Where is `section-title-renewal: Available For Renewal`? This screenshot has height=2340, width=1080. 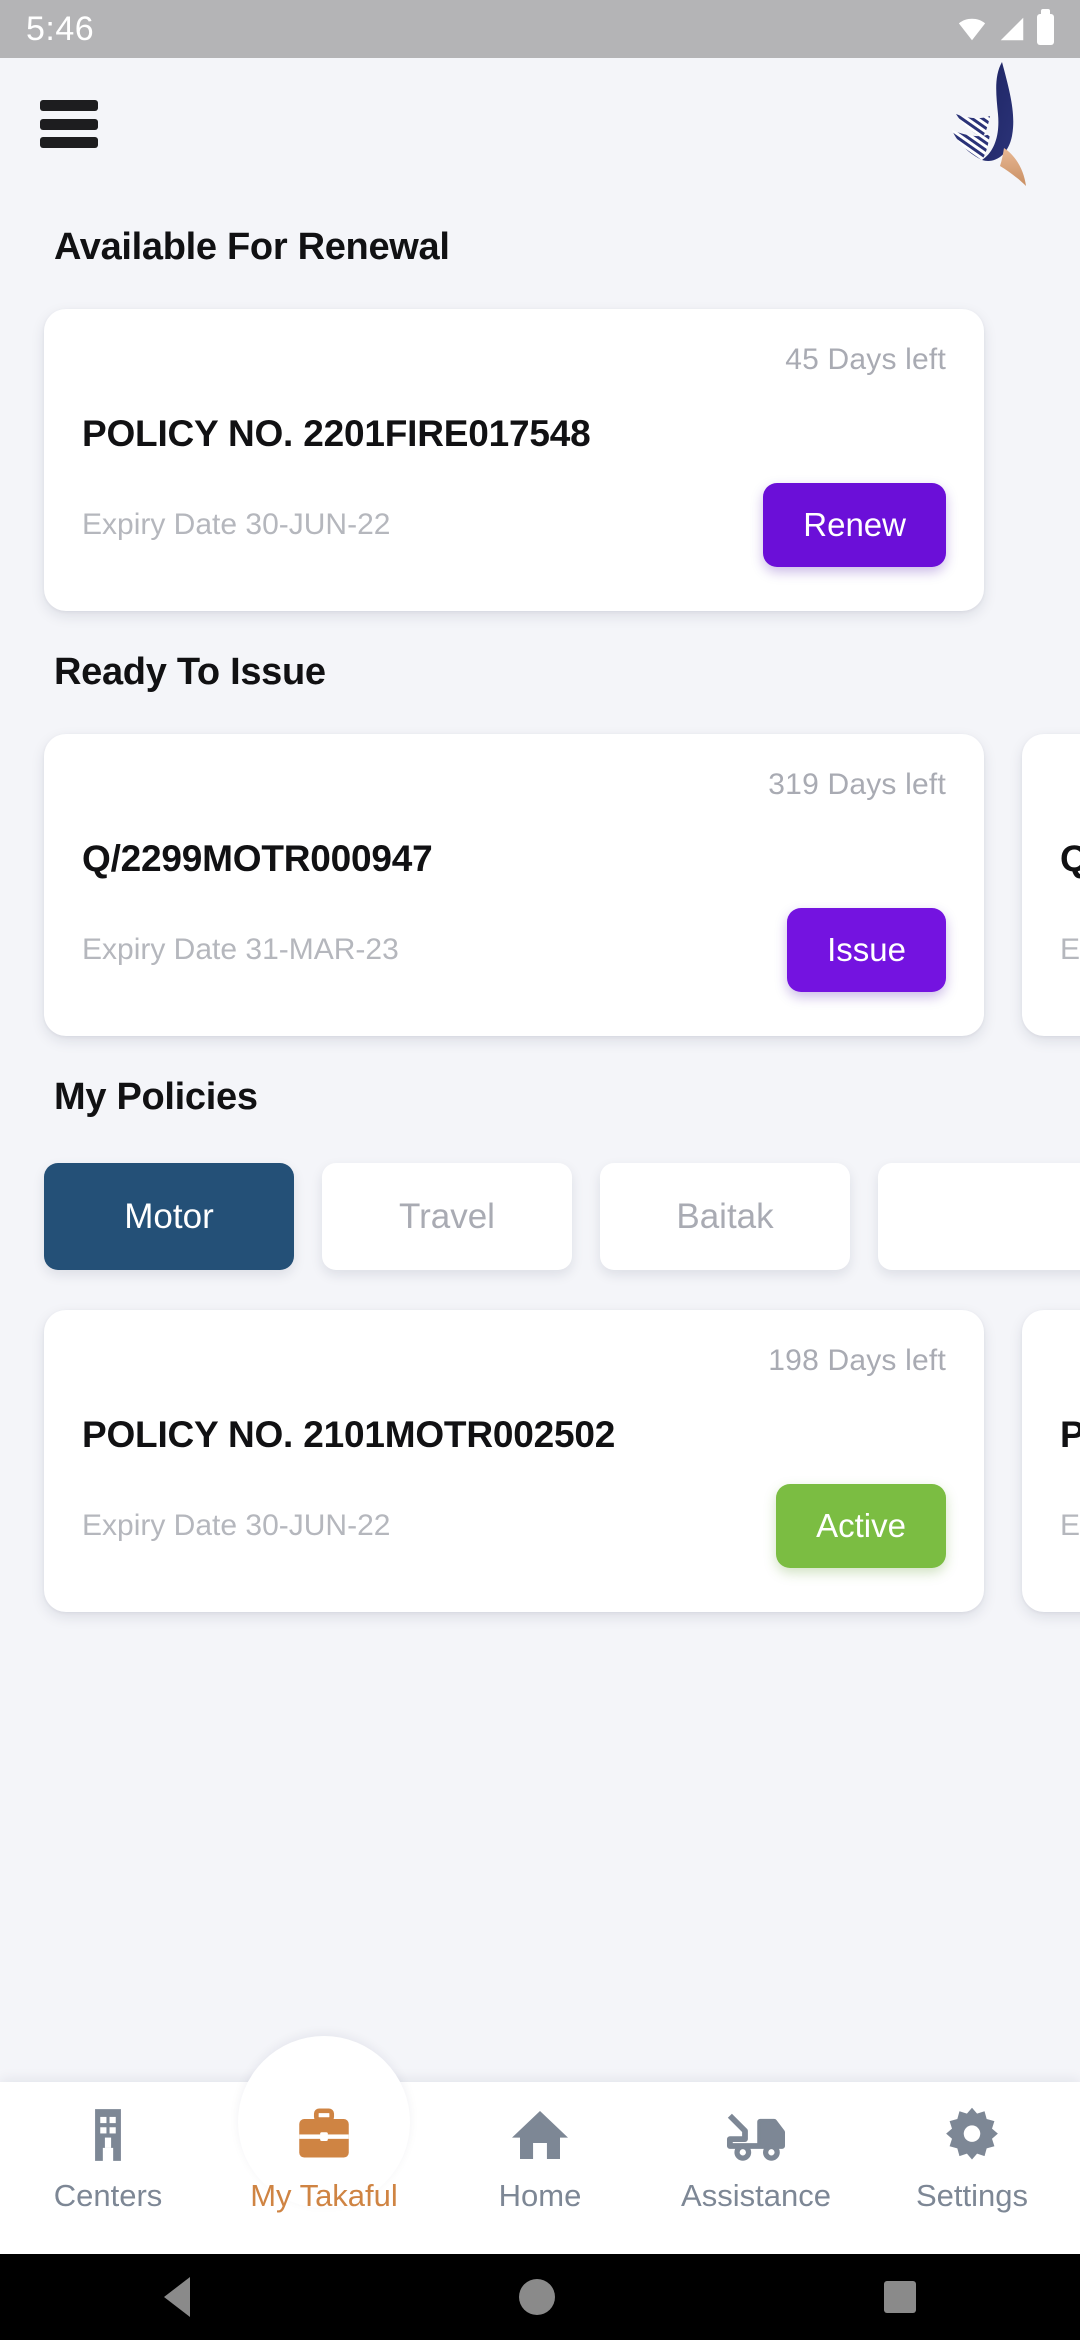 section-title-renewal: Available For Renewal is located at coordinates (252, 247).